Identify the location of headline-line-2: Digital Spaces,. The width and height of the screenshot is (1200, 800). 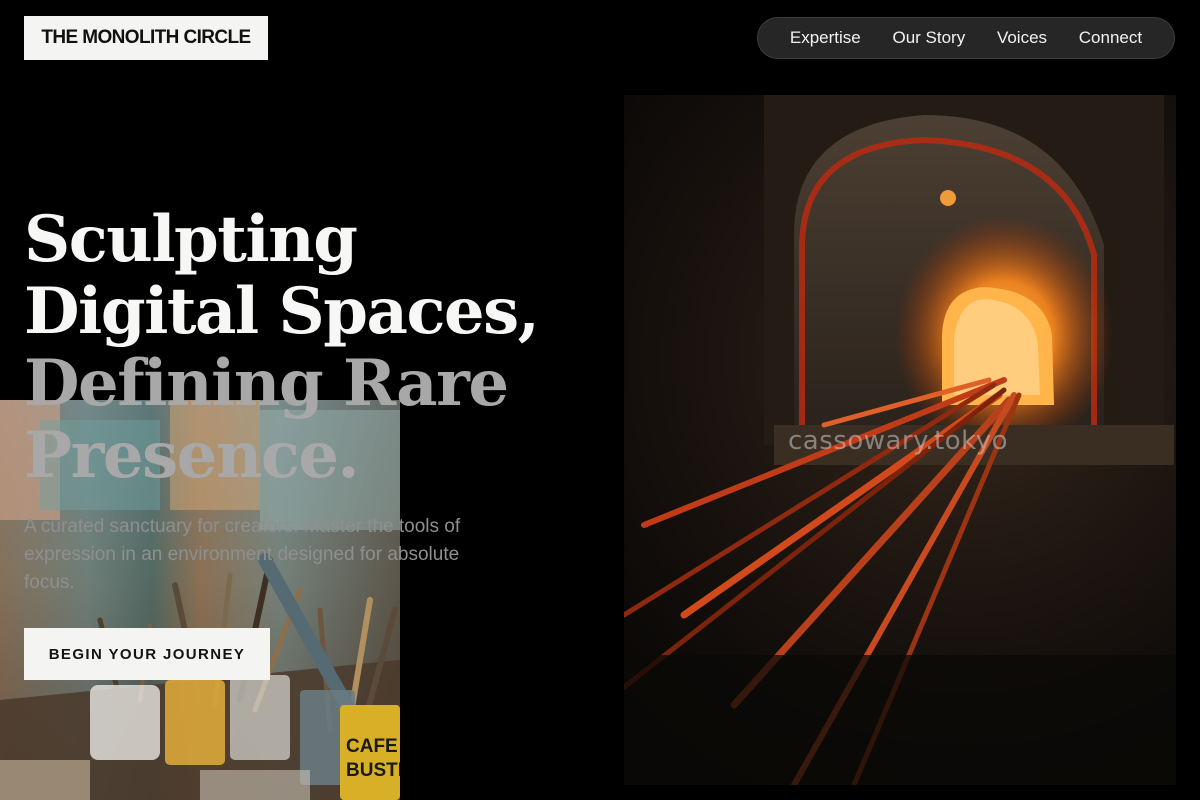
(282, 311).